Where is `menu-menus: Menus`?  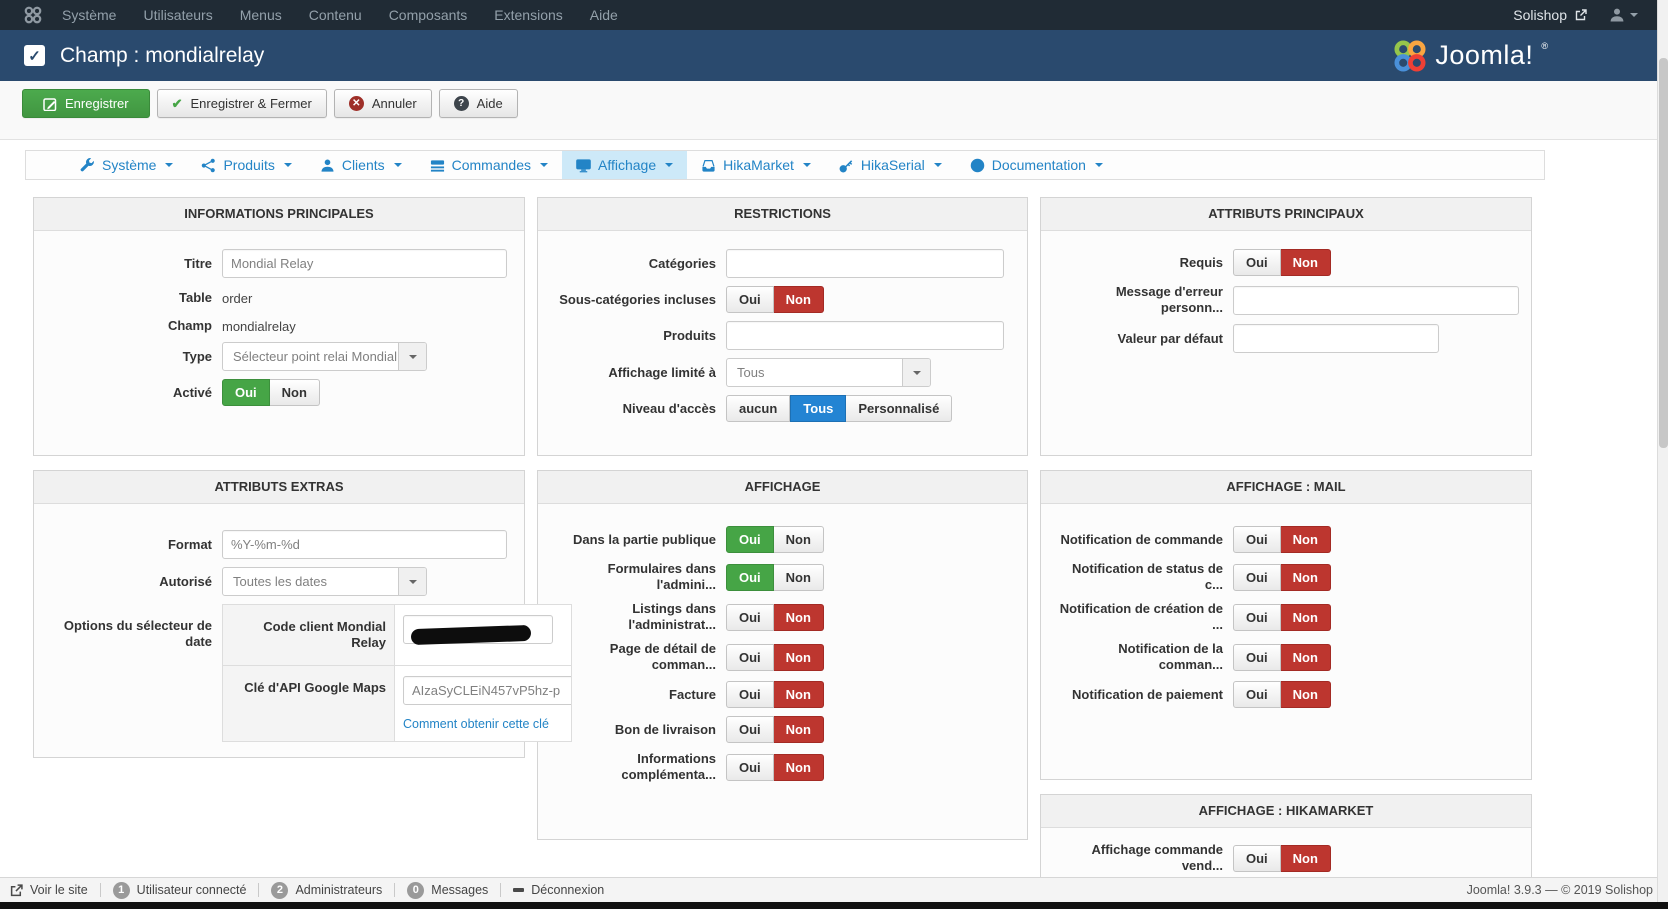 menu-menus: Menus is located at coordinates (261, 15).